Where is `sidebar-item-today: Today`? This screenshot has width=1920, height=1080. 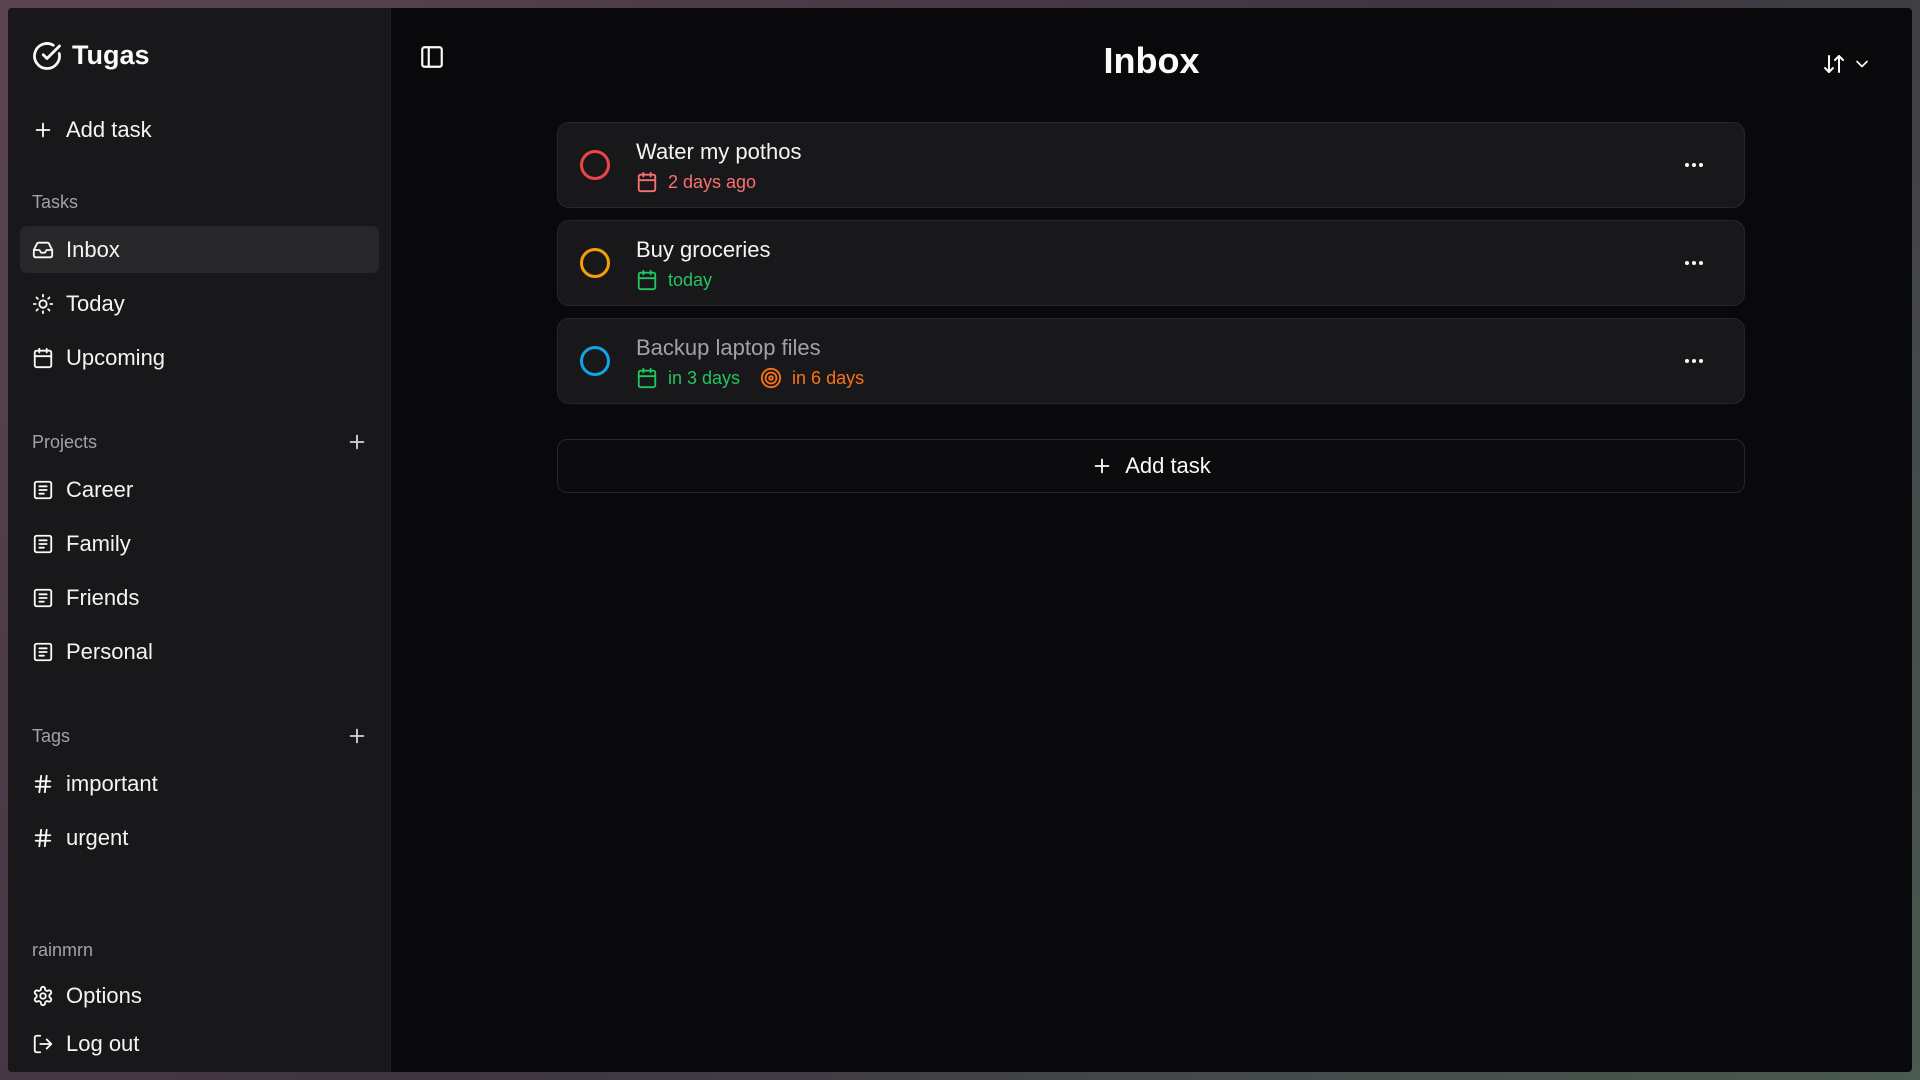
sidebar-item-today: Today is located at coordinates (199, 303).